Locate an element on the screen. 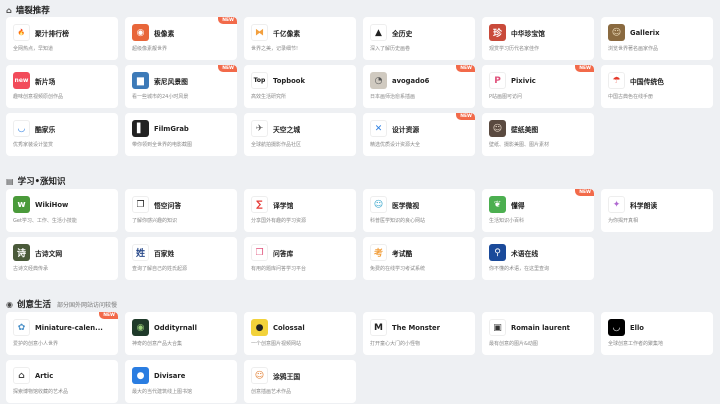 This screenshot has width=720, height=404. site-card-header: 珍中华珍宝馆 is located at coordinates (538, 32).